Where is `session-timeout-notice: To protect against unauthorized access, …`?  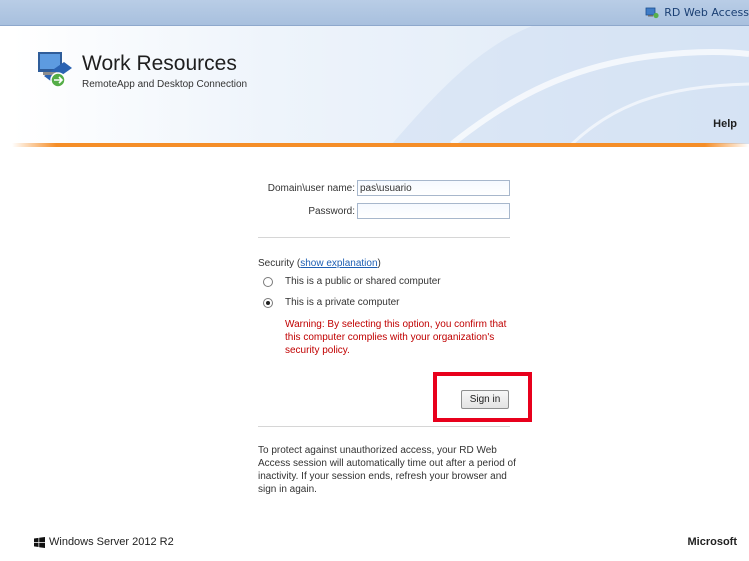 session-timeout-notice: To protect against unauthorized access, … is located at coordinates (387, 470).